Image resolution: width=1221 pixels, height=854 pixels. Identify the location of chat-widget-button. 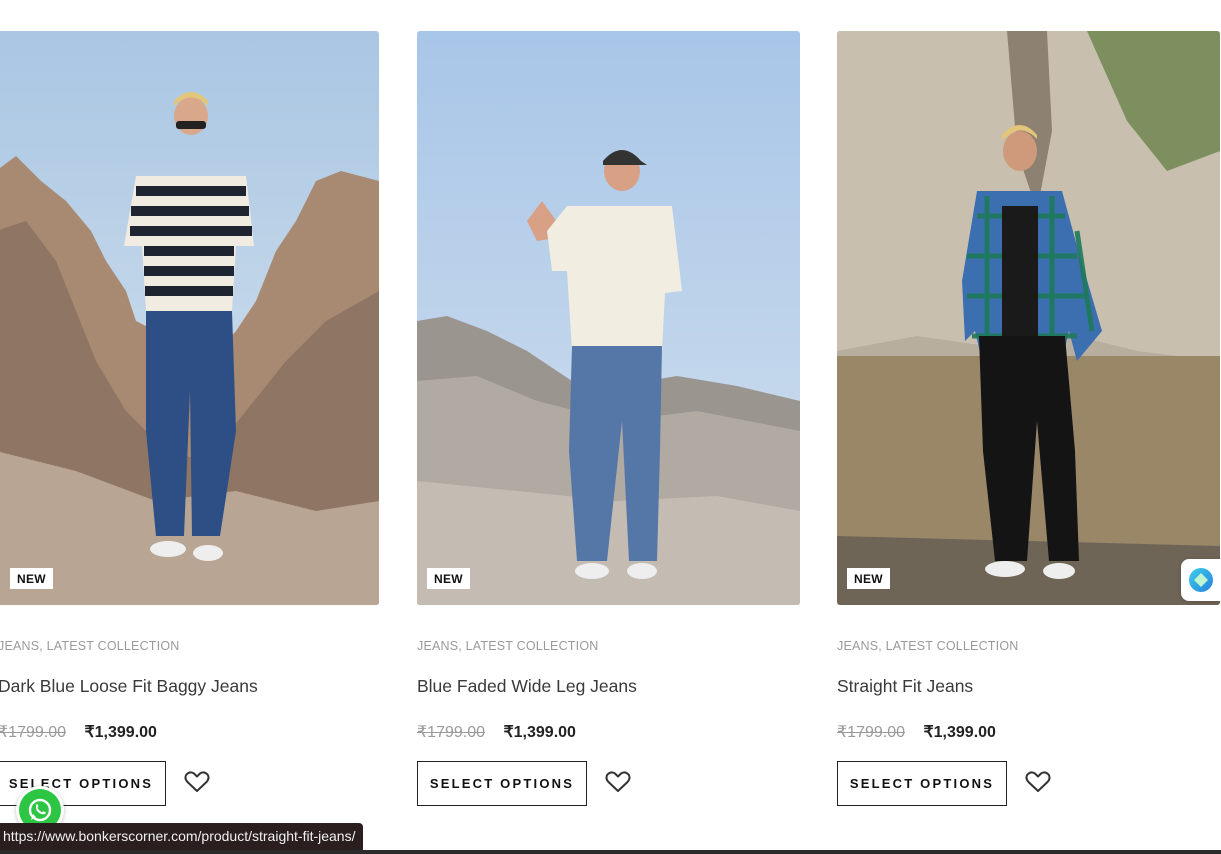
(1201, 580).